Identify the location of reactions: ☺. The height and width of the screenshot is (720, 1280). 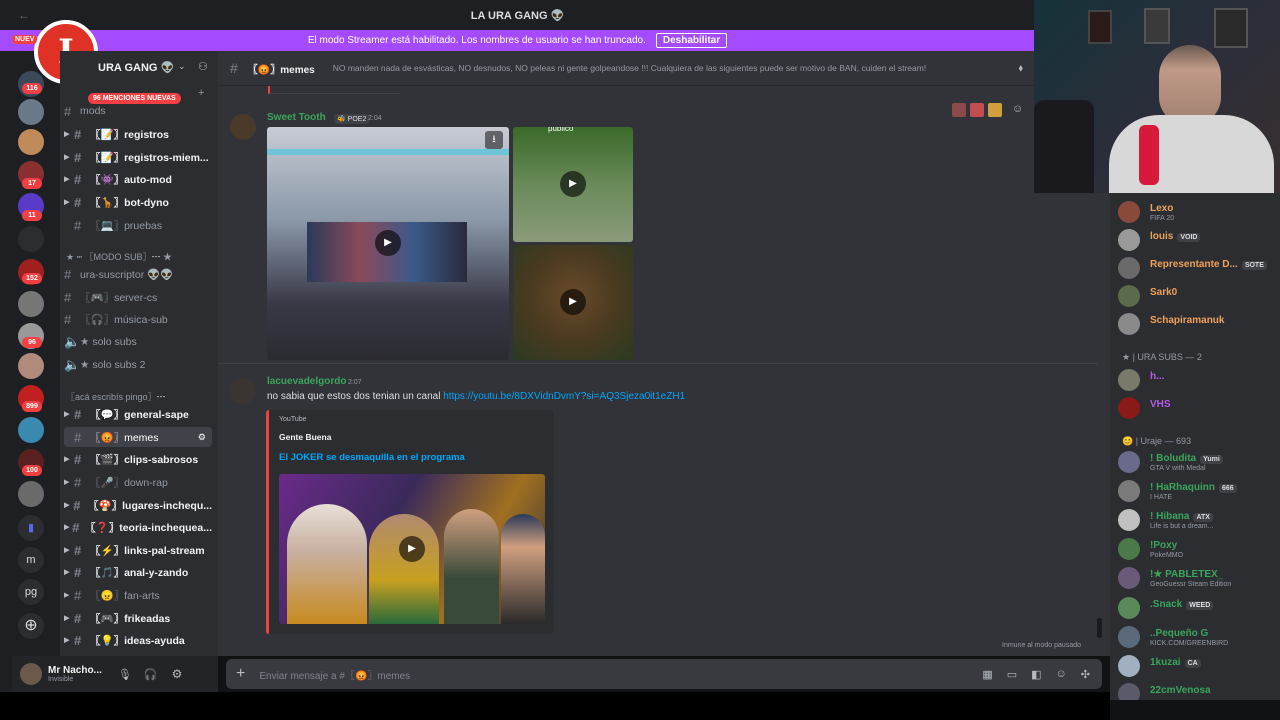
(989, 110).